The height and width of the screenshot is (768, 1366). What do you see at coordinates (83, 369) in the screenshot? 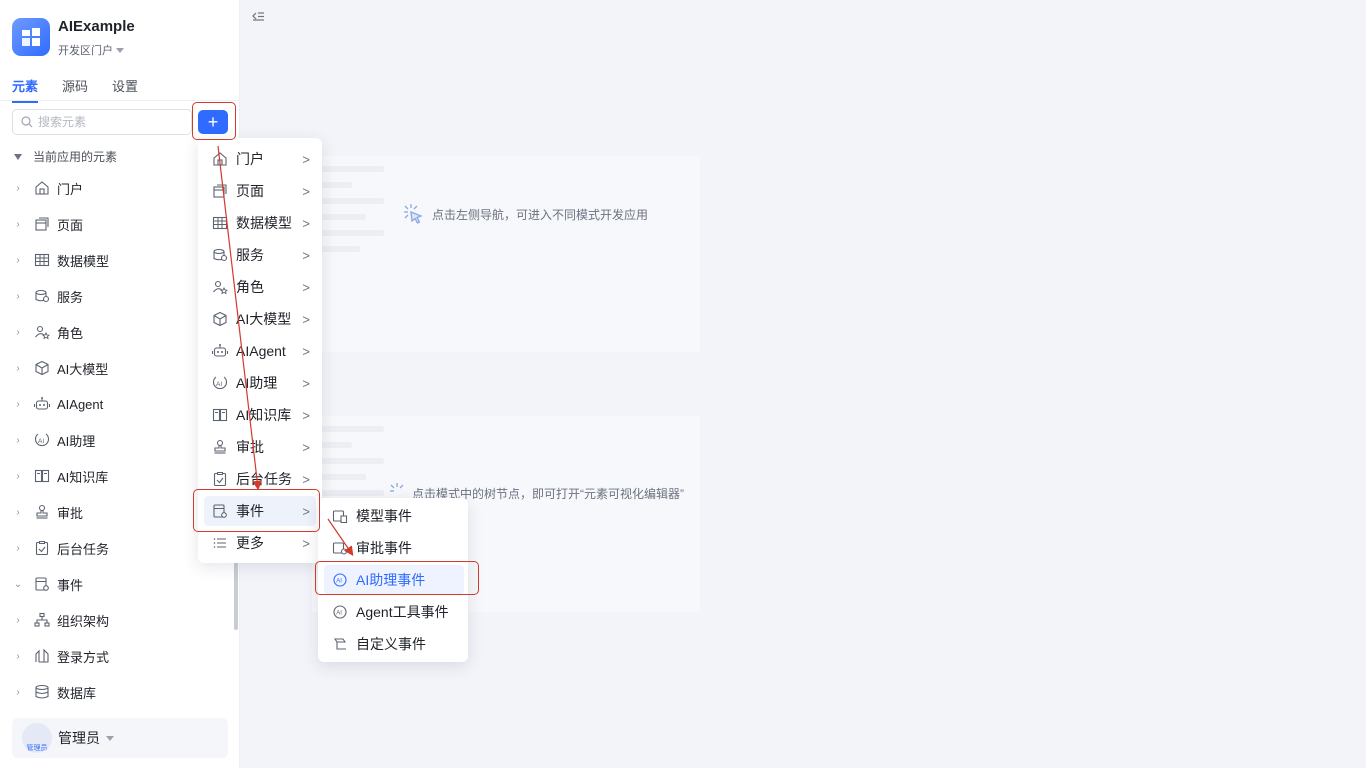
I see `tree-item-label: AI大模型` at bounding box center [83, 369].